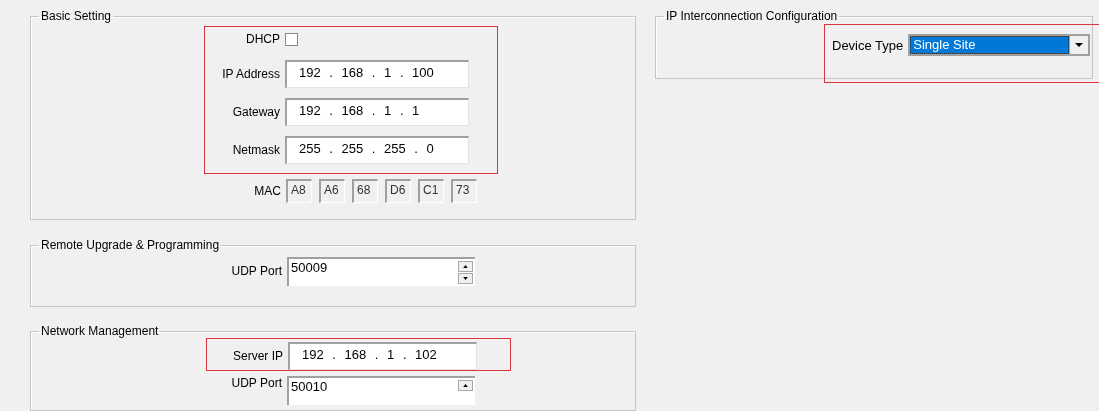 The image size is (1099, 411). What do you see at coordinates (257, 356) in the screenshot?
I see `field-label: Server IP` at bounding box center [257, 356].